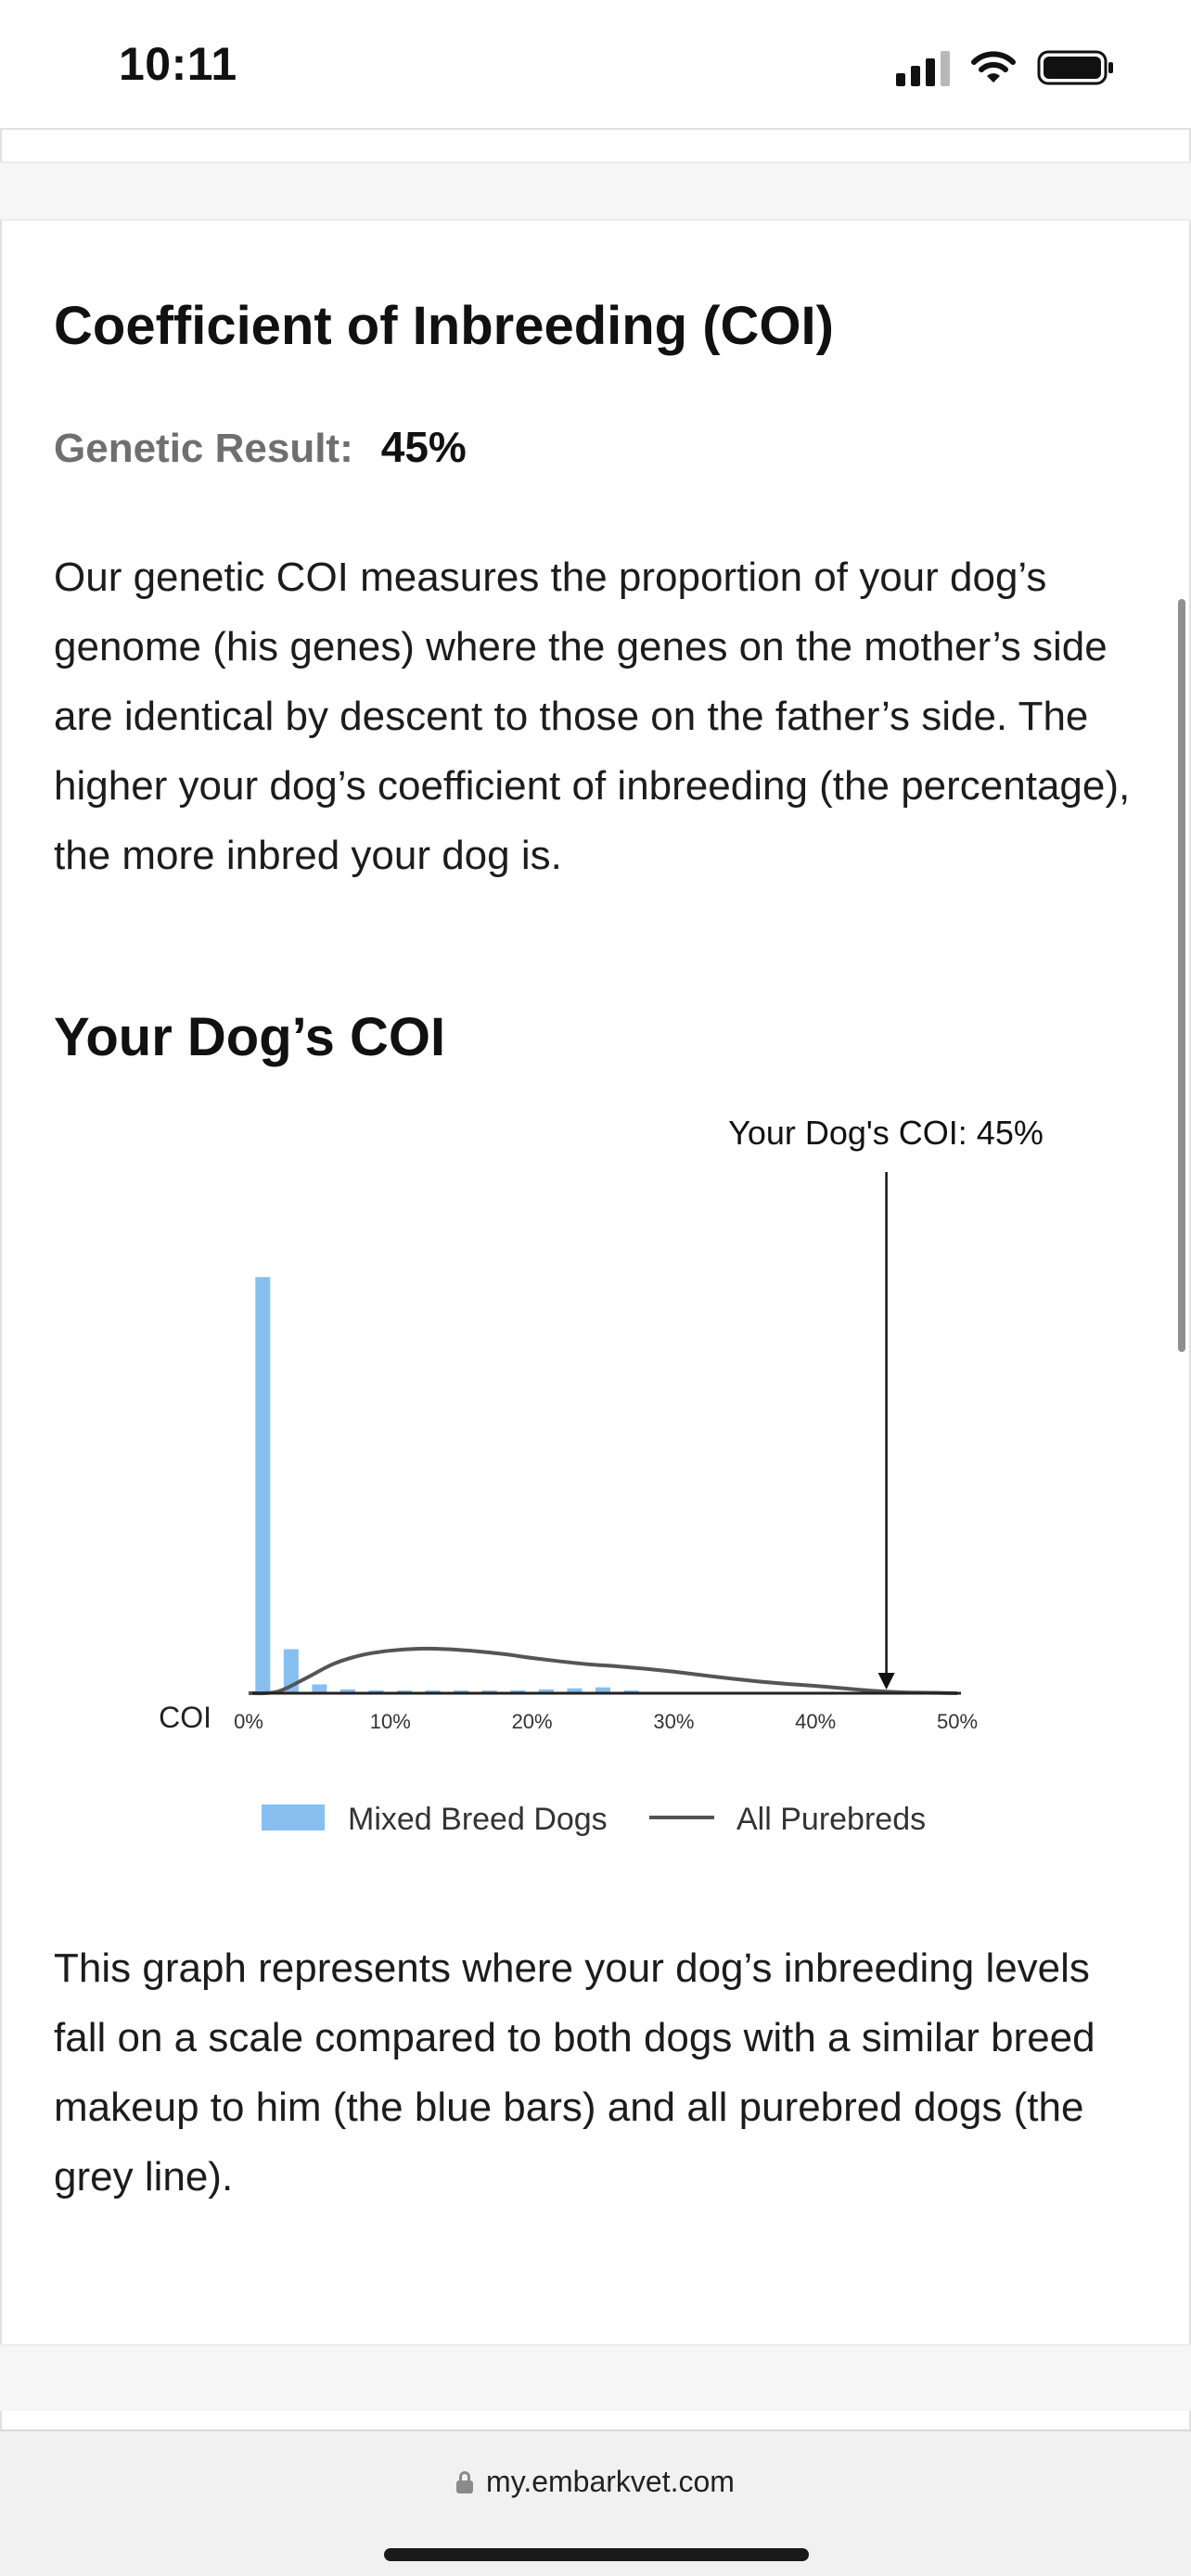 The image size is (1191, 2576). I want to click on legend-swatch-mixed, so click(293, 1817).